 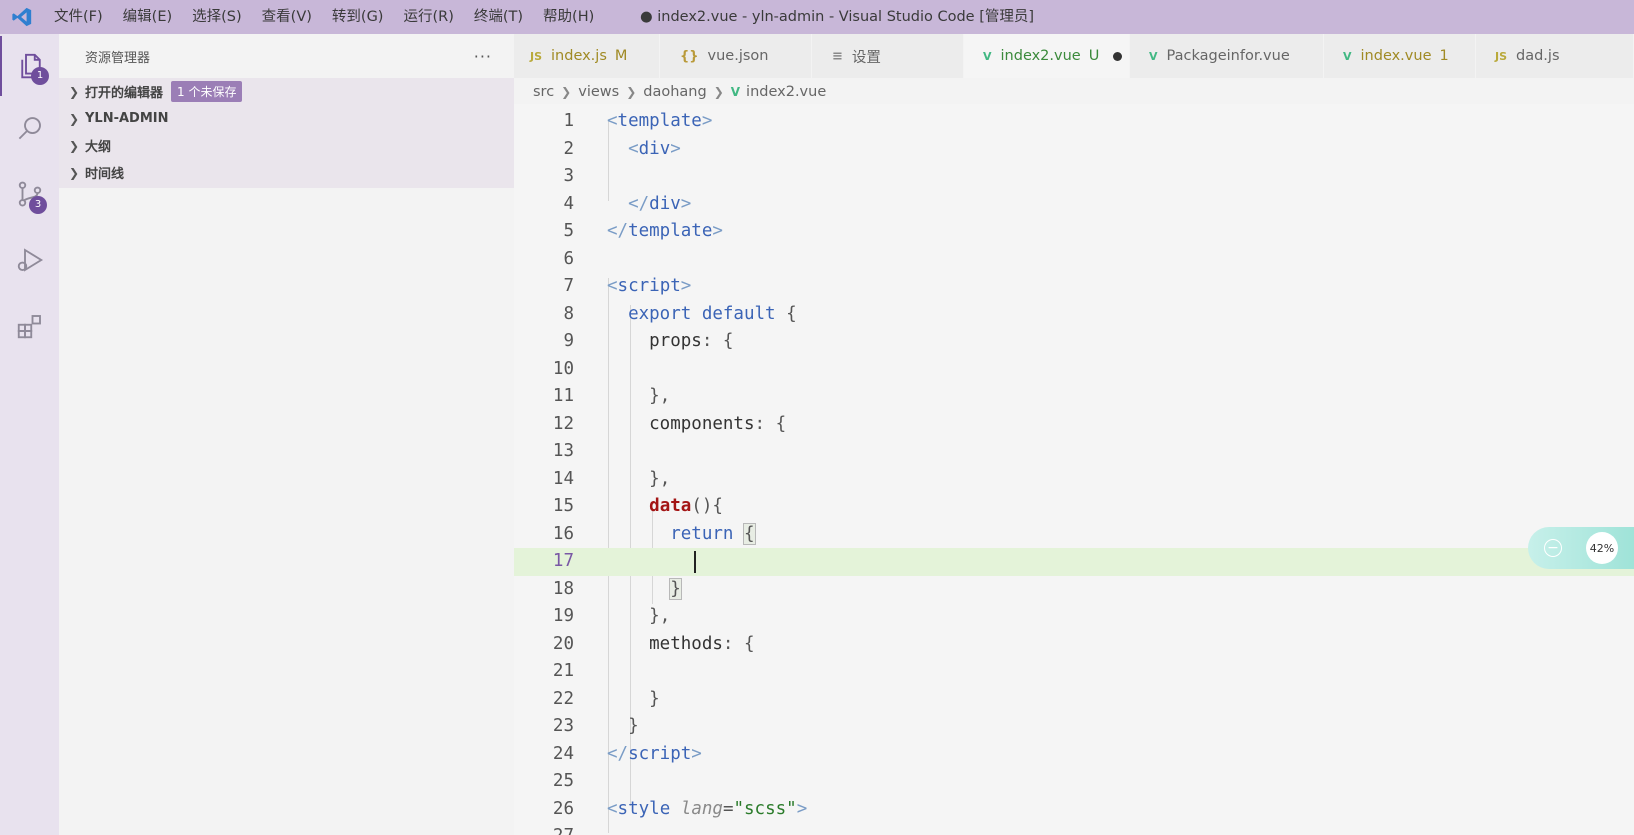 What do you see at coordinates (78, 17) in the screenshot?
I see `menu-file: 文件(F)` at bounding box center [78, 17].